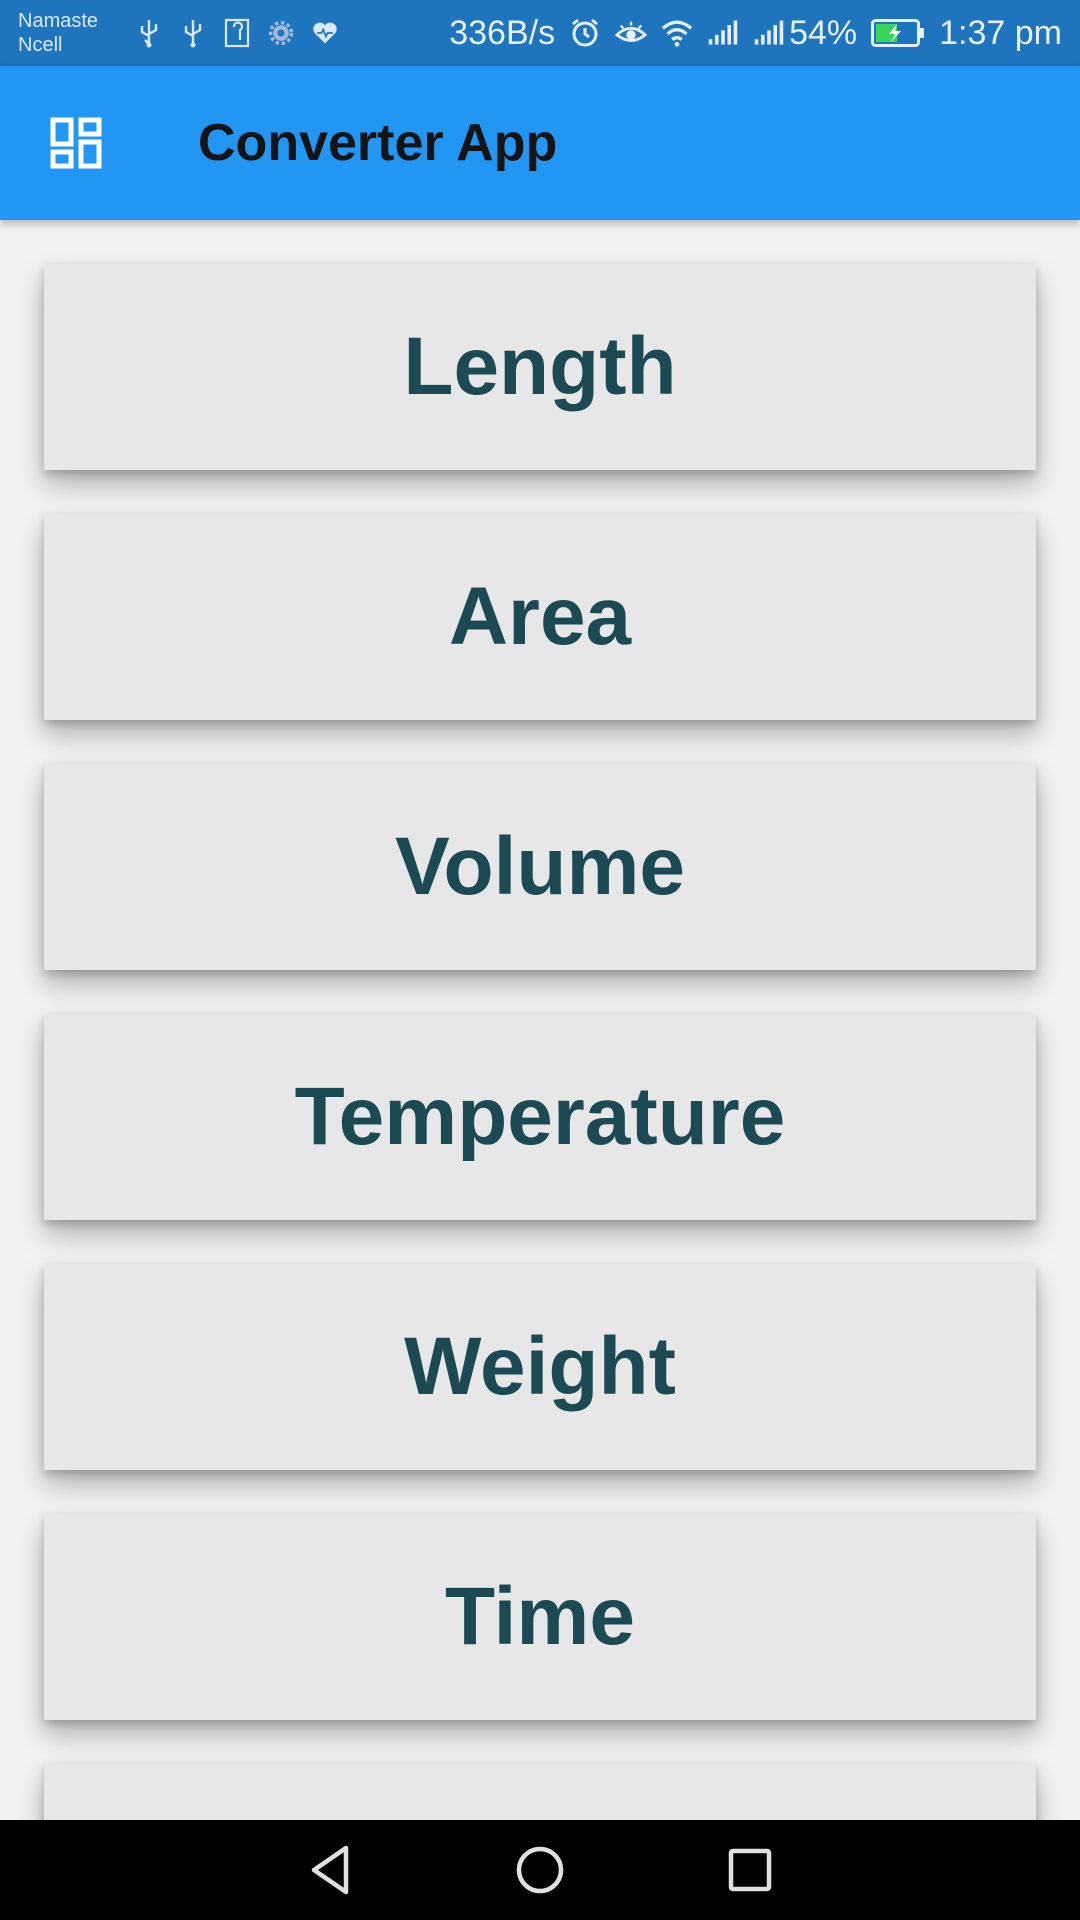 Image resolution: width=1080 pixels, height=1920 pixels. I want to click on carrier-line-2: Ncell, so click(40, 45).